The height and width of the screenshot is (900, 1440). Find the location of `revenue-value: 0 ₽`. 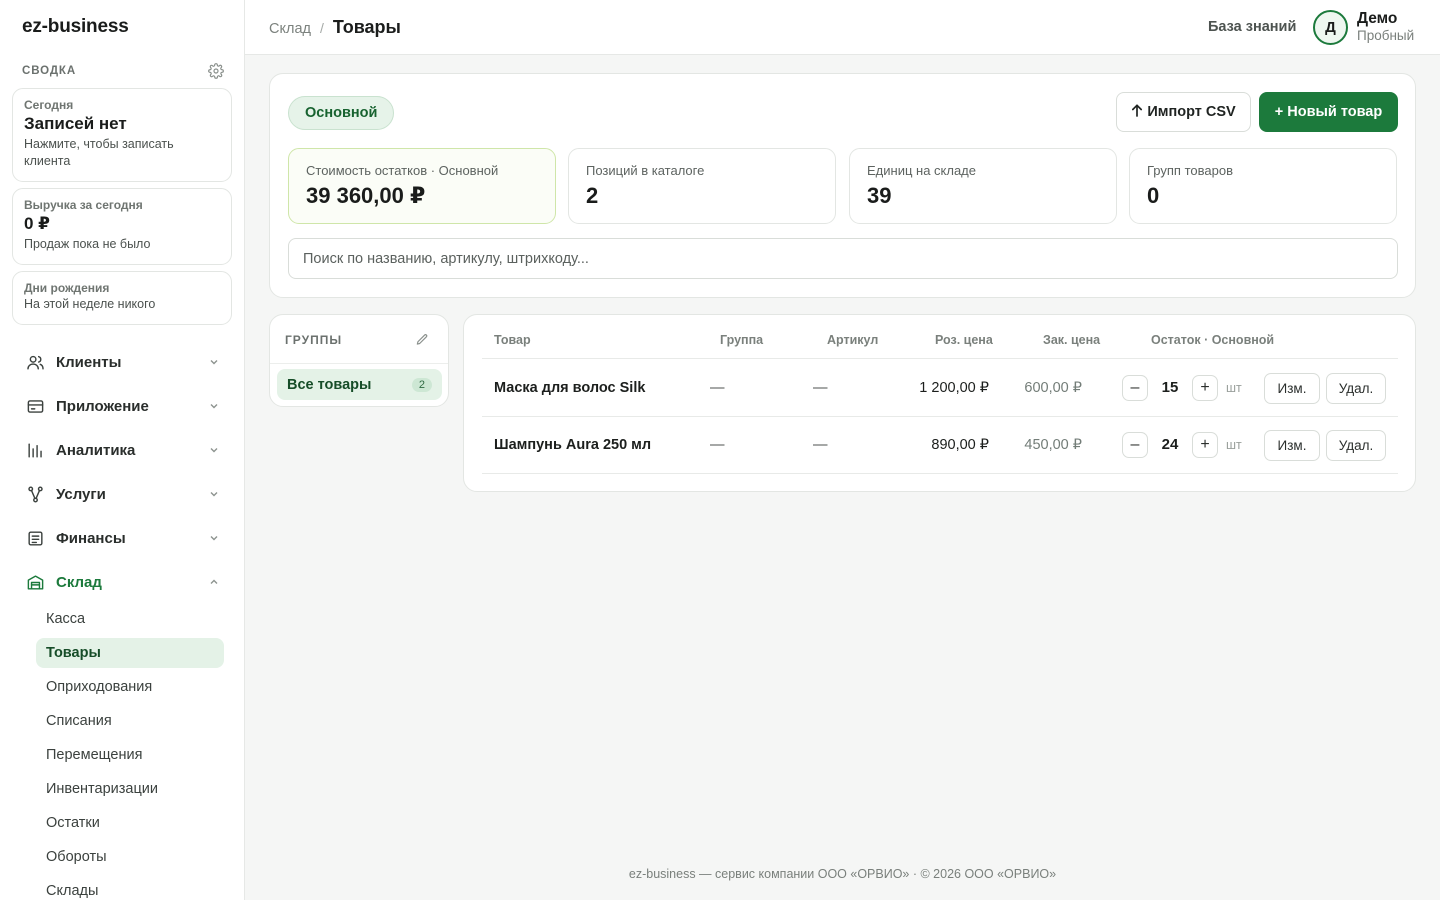

revenue-value: 0 ₽ is located at coordinates (37, 223).